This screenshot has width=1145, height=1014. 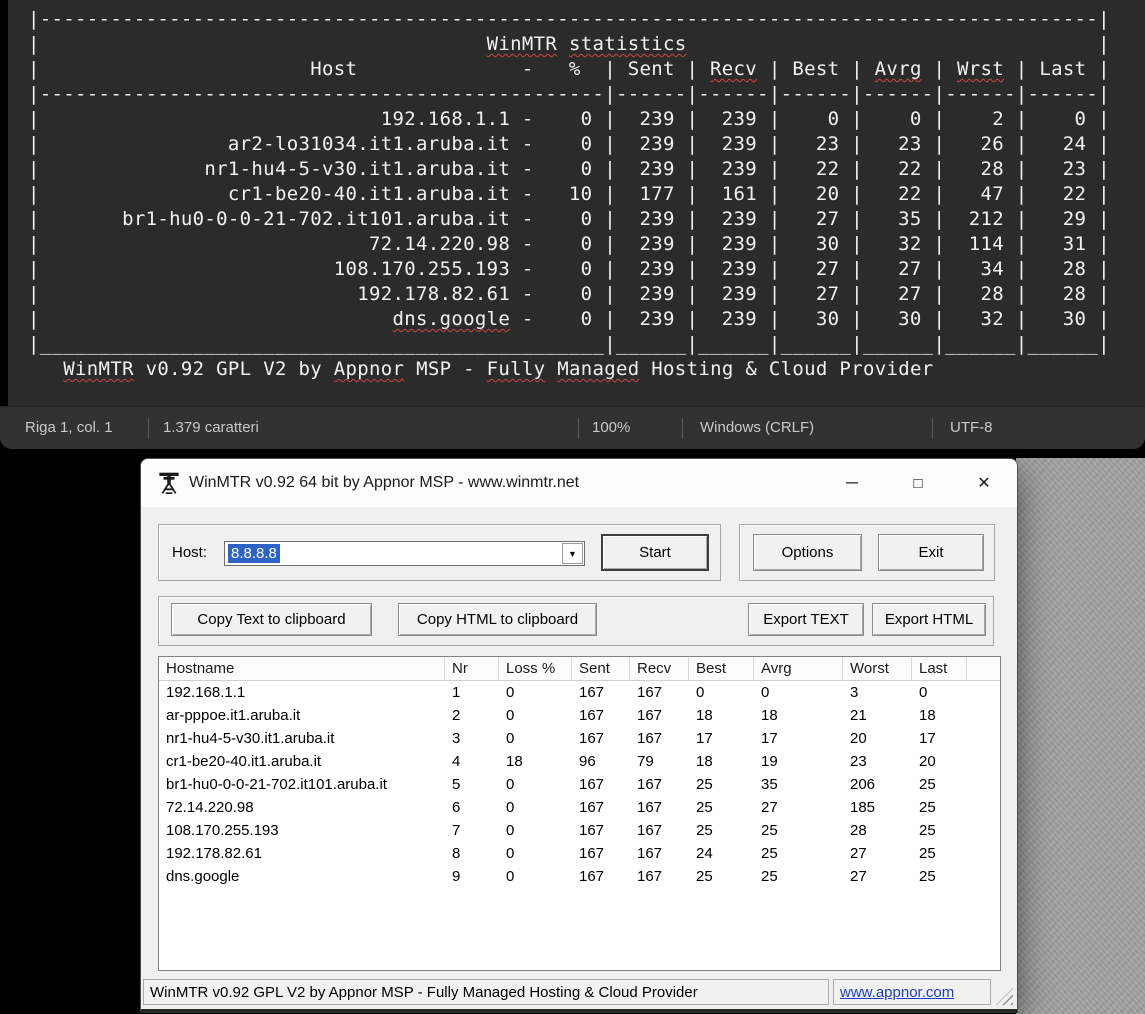 I want to click on table-row: dns.google 9 0 167 167 25 25 27 25, so click(x=579, y=876).